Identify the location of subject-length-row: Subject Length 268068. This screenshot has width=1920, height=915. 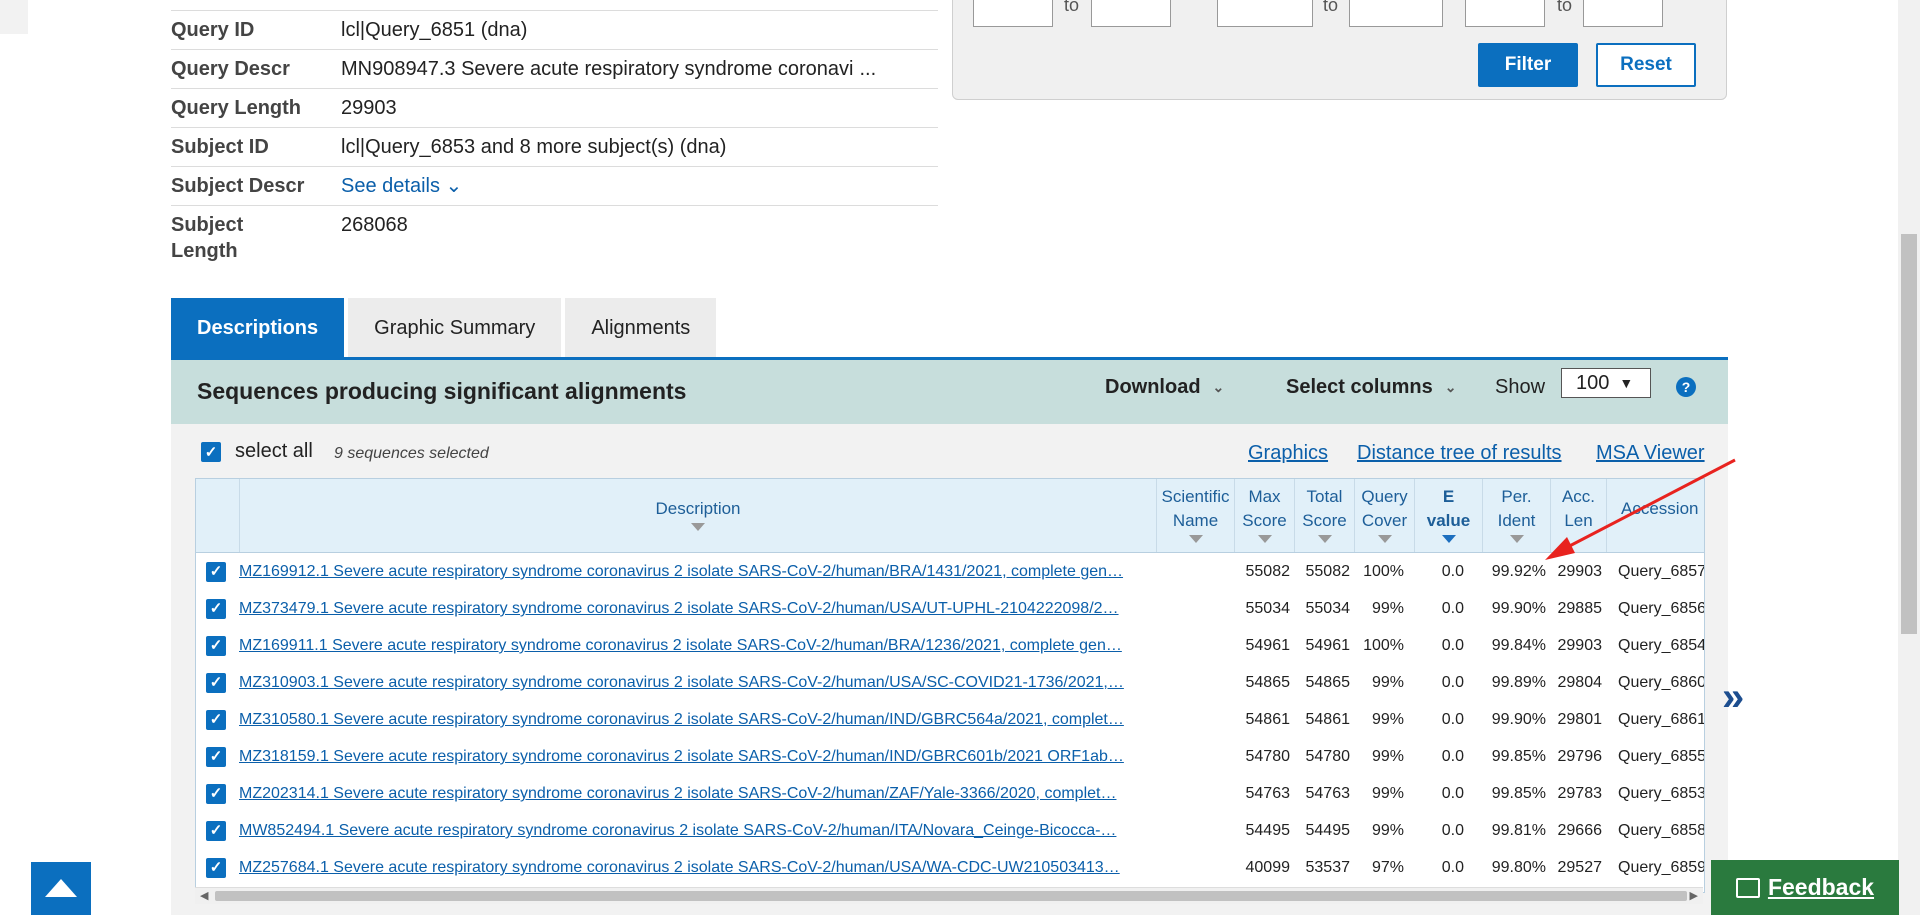
(554, 237).